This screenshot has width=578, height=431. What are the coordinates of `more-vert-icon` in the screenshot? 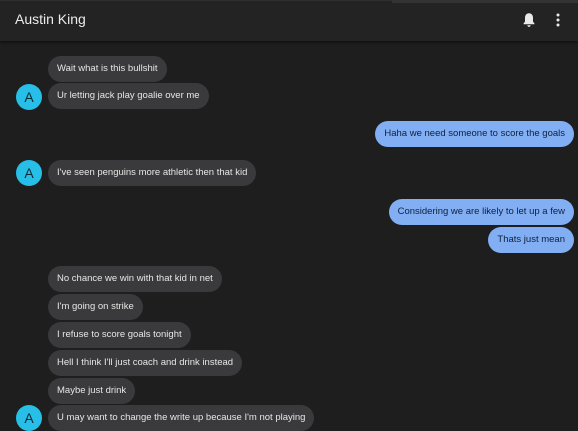 It's located at (558, 20).